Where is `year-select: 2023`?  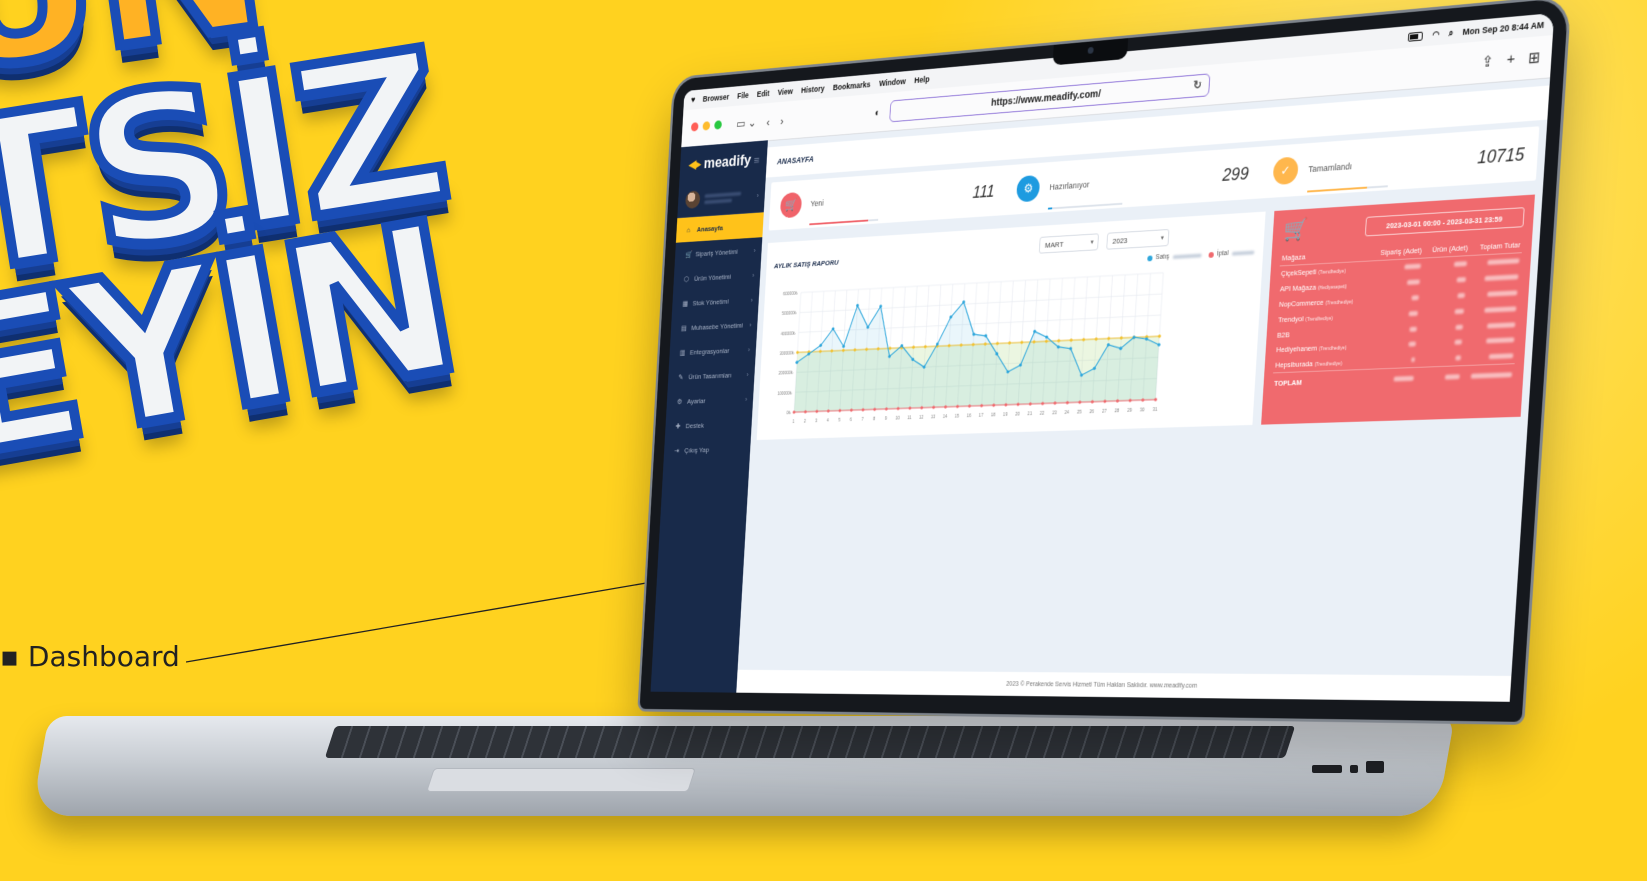
year-select: 2023 is located at coordinates (1137, 239).